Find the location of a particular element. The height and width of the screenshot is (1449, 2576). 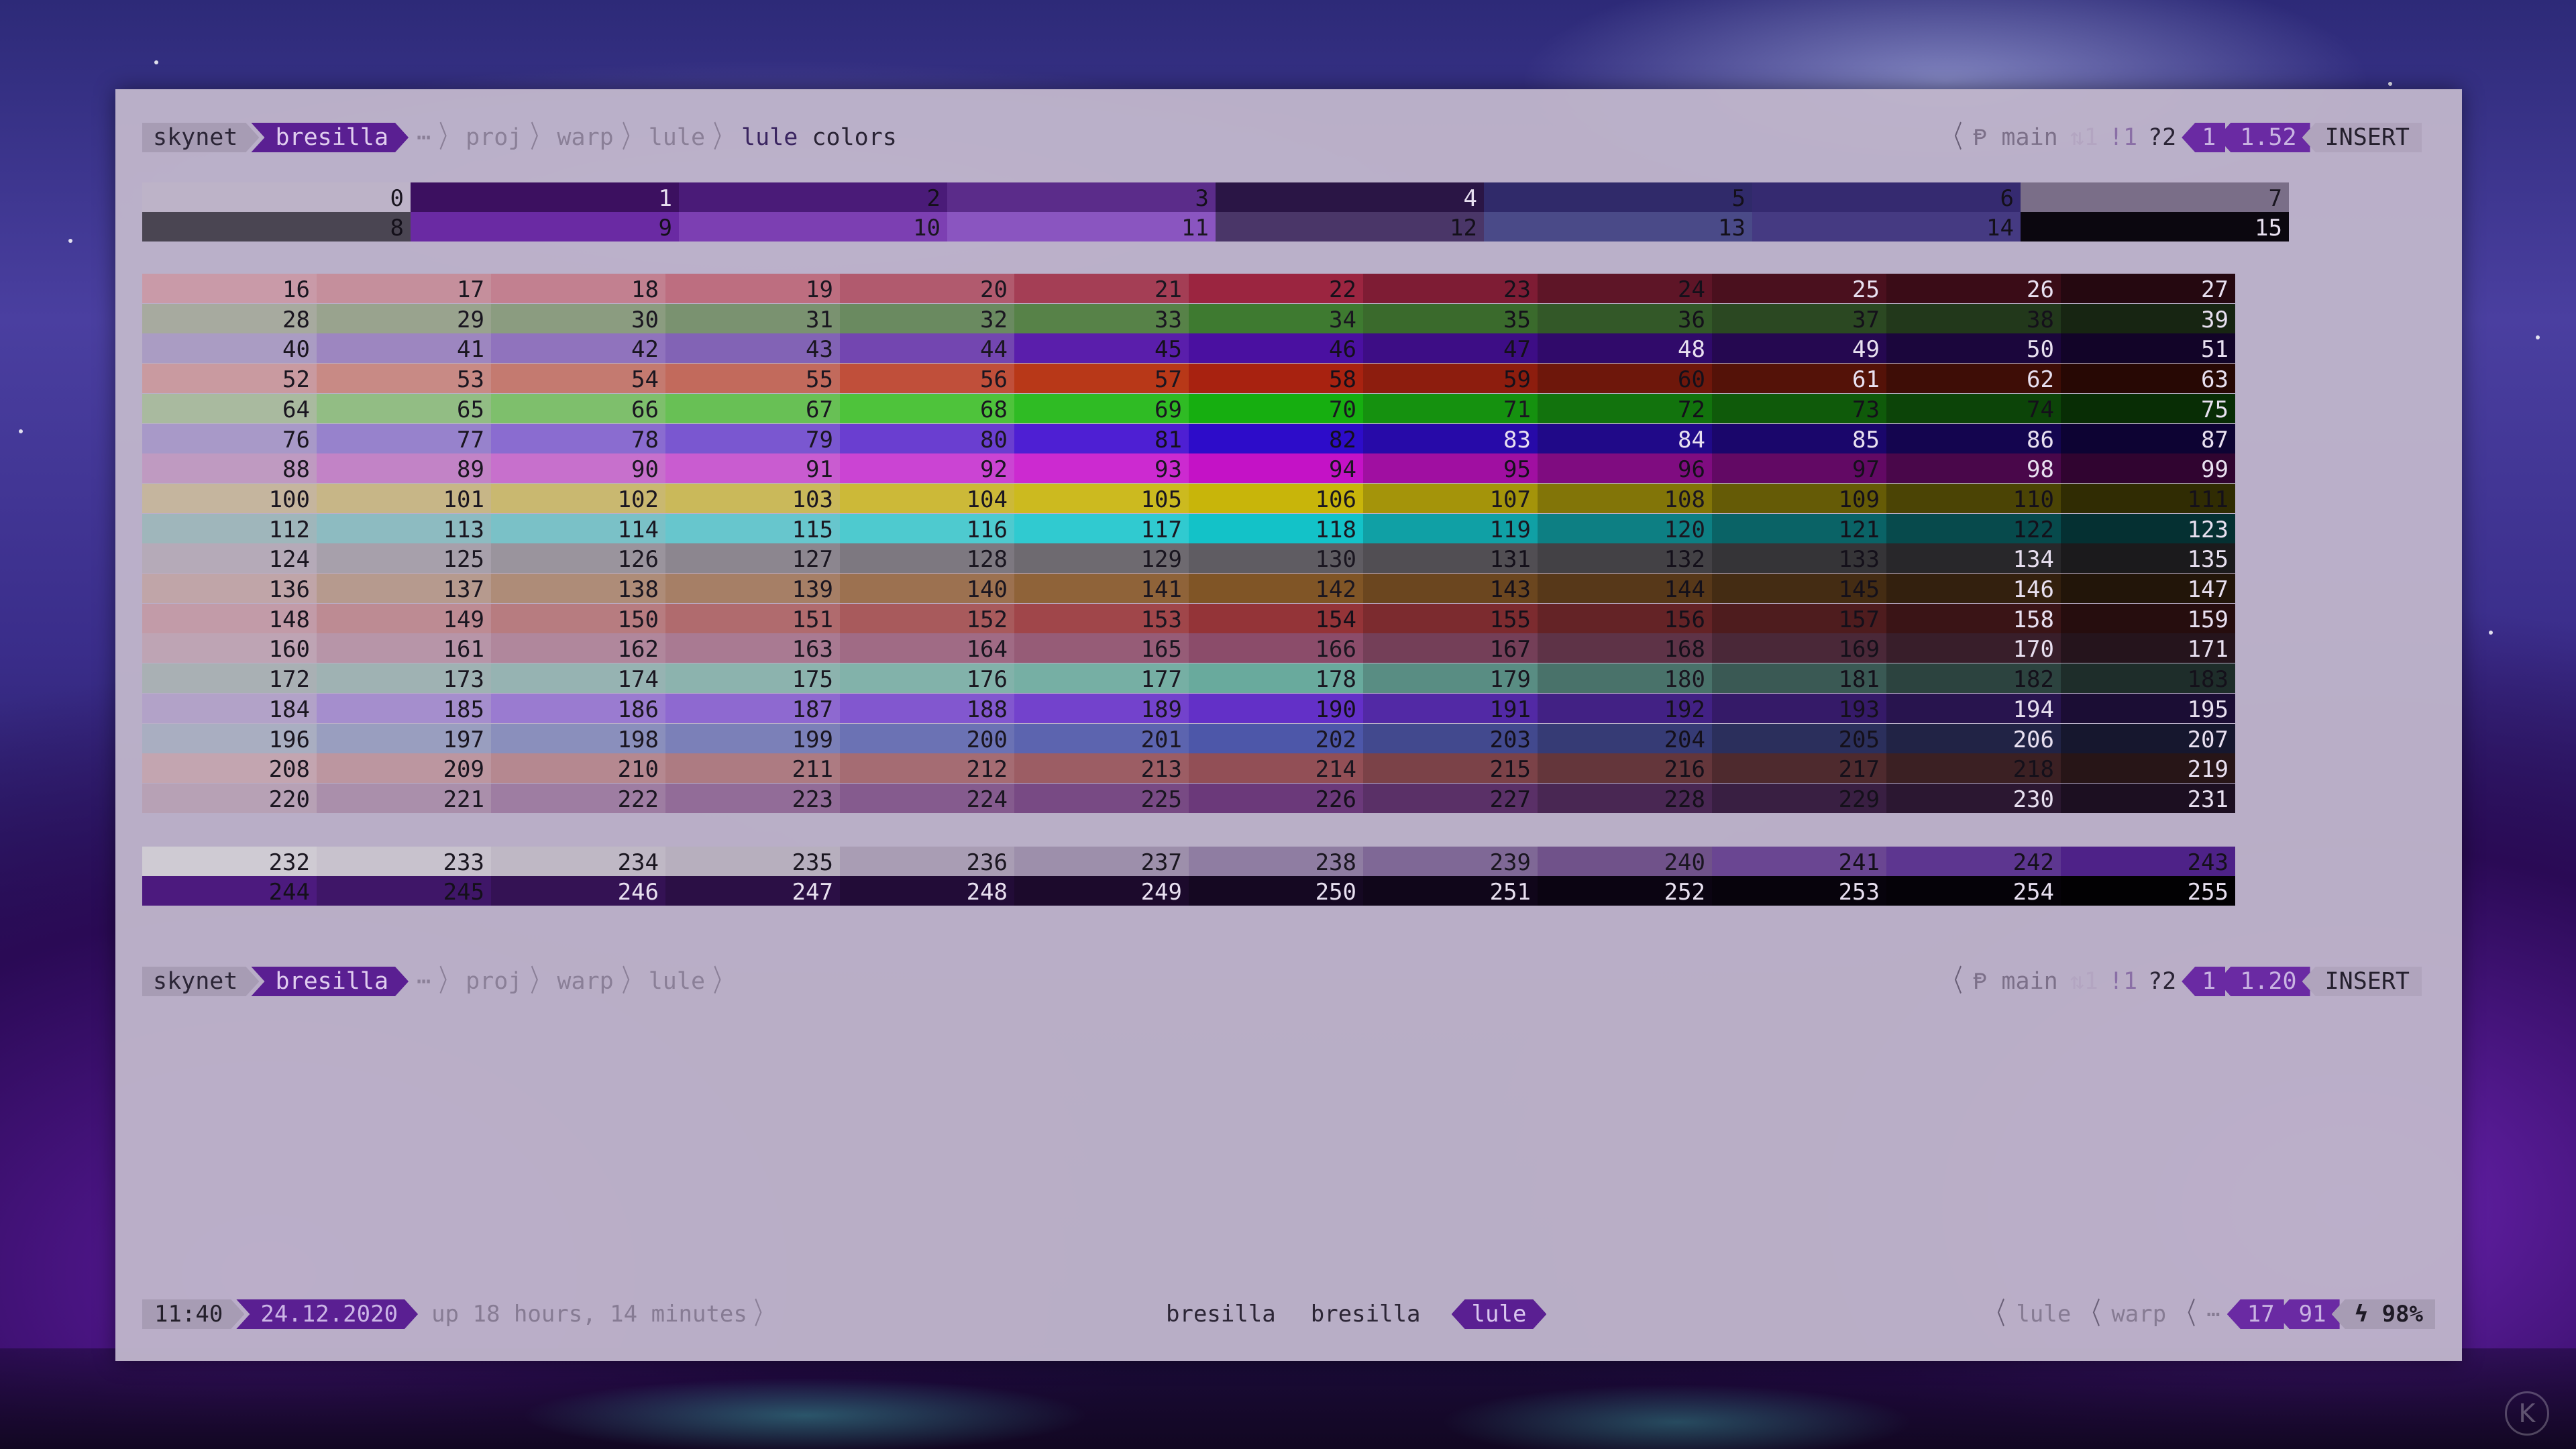

color-cube-row: 196 197 198 199 200 201 202 203 204 205 206 207 is located at coordinates (1188, 738).